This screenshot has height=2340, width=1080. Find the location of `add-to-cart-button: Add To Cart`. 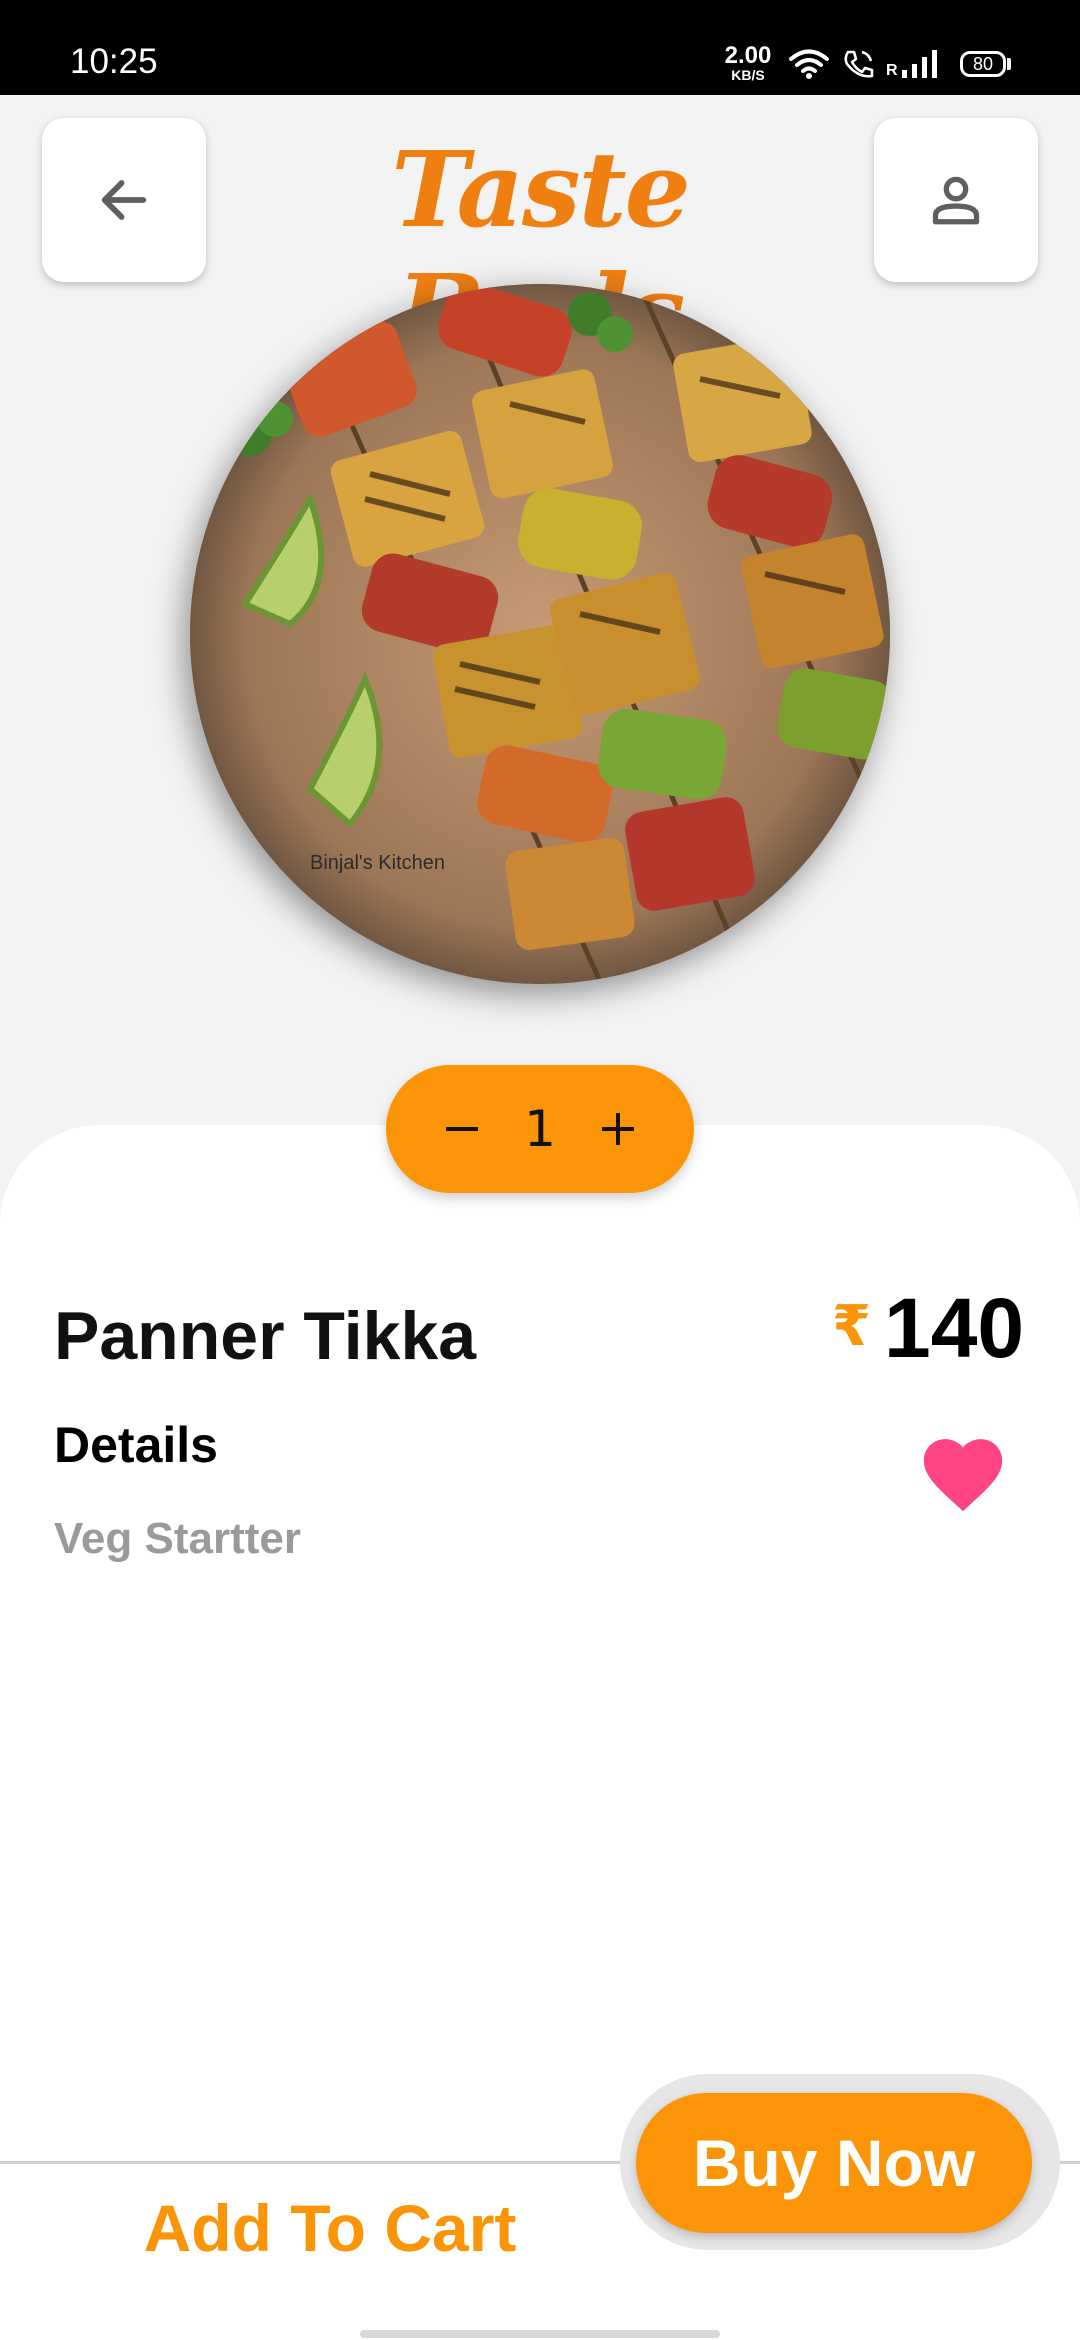

add-to-cart-button: Add To Cart is located at coordinates (330, 2228).